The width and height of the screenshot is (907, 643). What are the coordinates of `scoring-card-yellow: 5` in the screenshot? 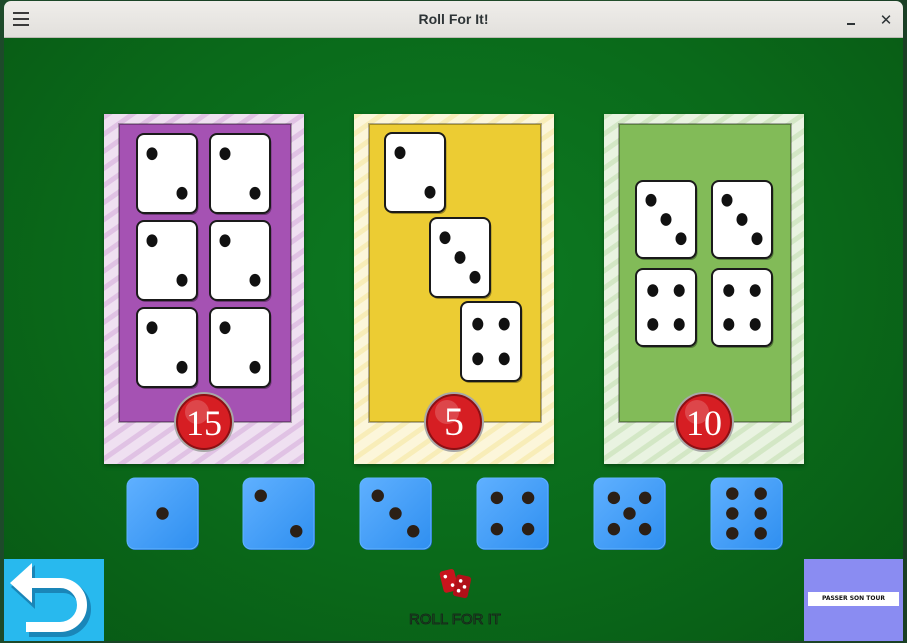 It's located at (454, 289).